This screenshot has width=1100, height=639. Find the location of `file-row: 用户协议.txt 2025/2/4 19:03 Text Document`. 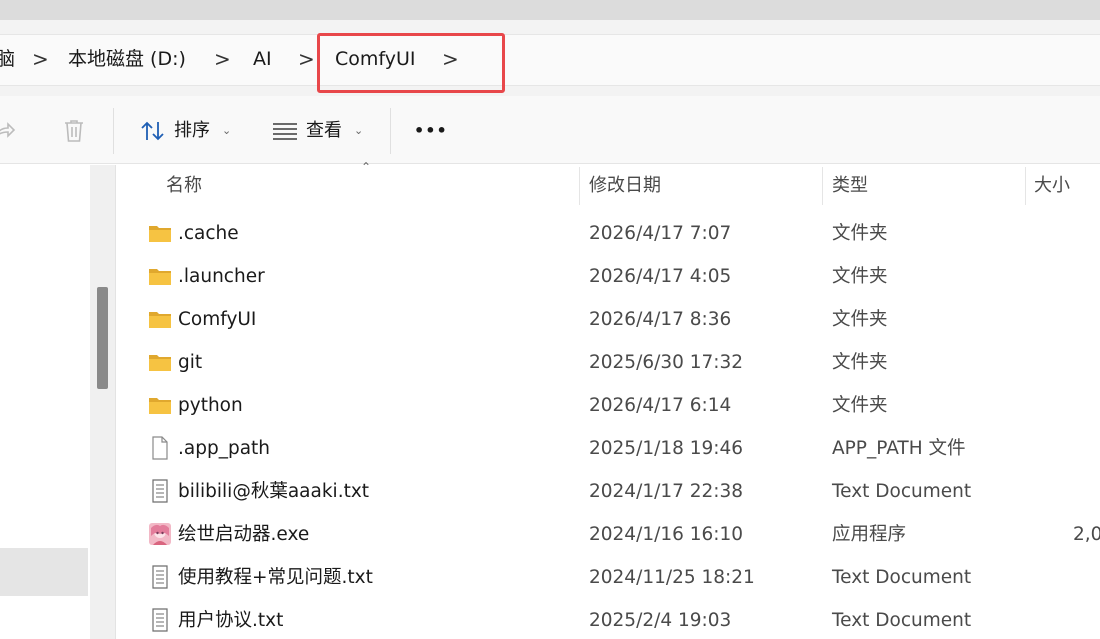

file-row: 用户协议.txt 2025/2/4 19:03 Text Document is located at coordinates (609, 619).